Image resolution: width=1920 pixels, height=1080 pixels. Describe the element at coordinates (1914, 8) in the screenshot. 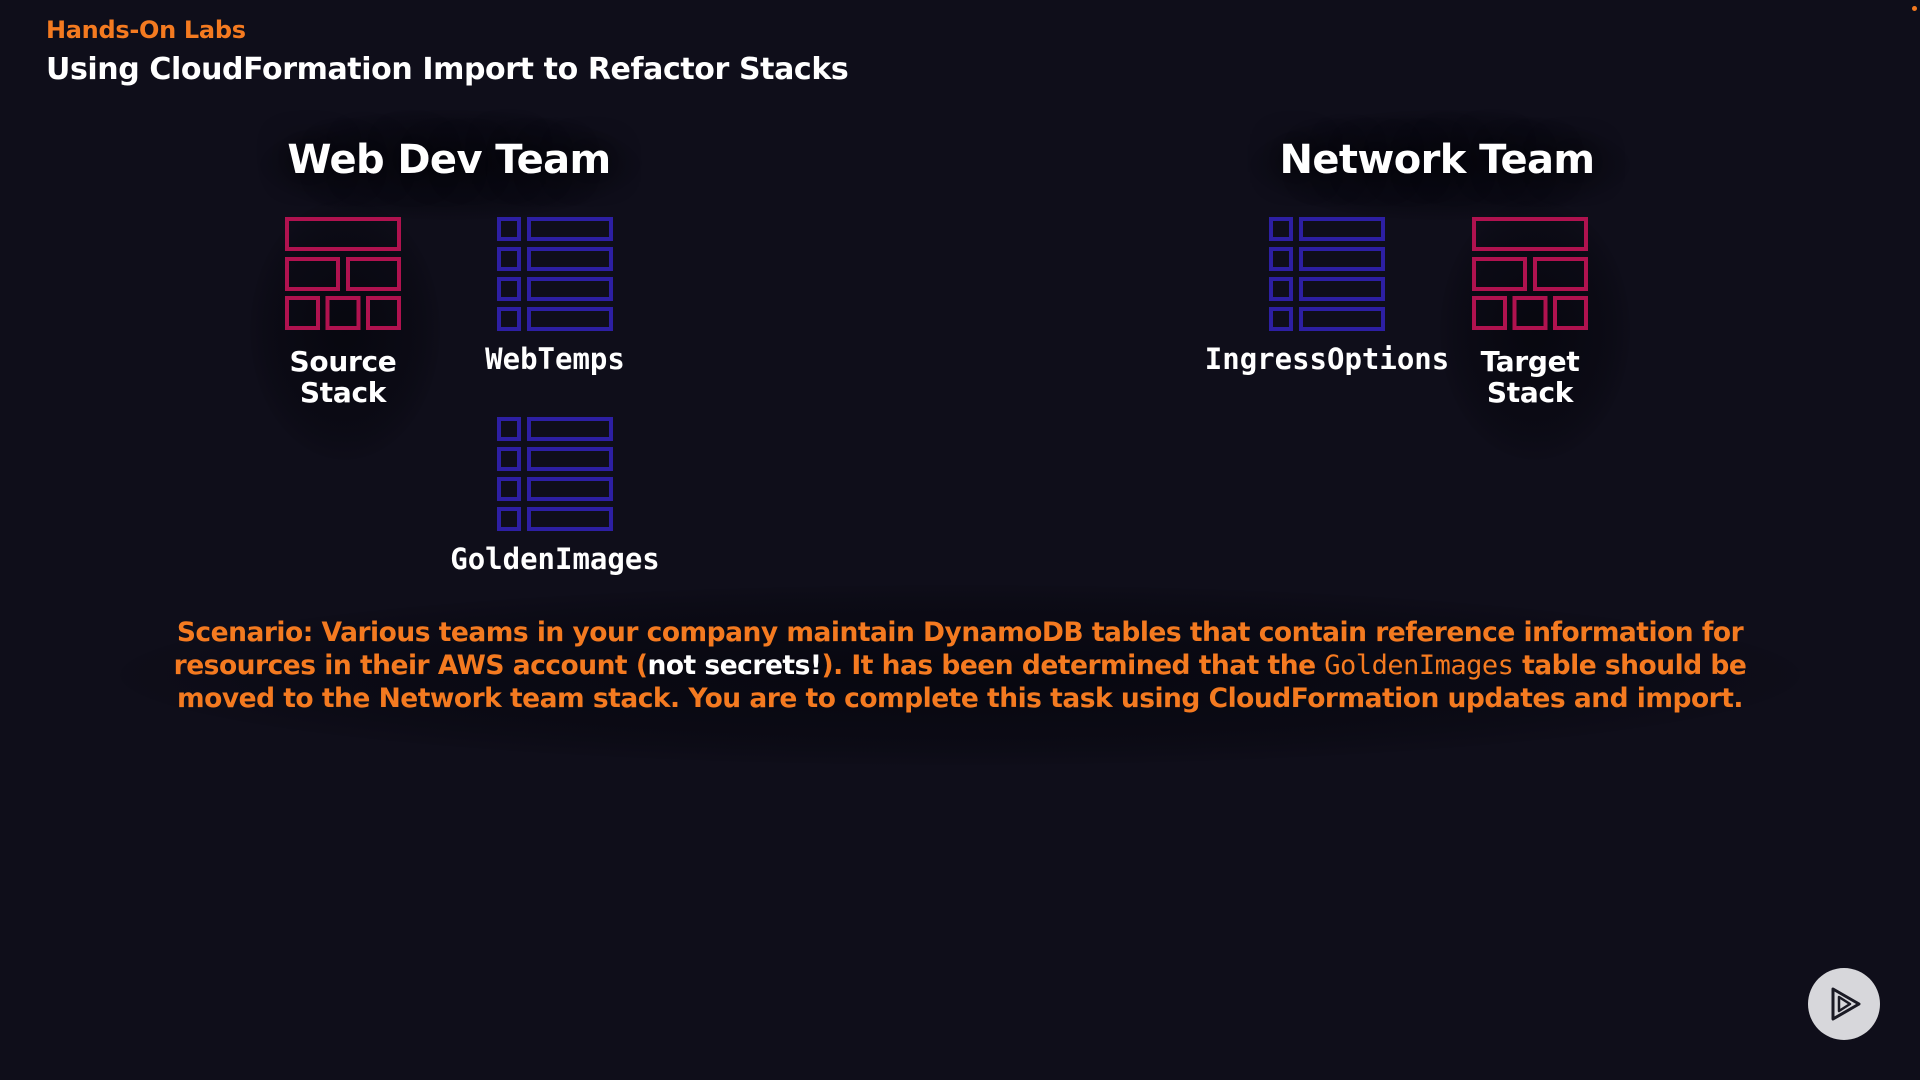

I see `corner-dot` at that location.